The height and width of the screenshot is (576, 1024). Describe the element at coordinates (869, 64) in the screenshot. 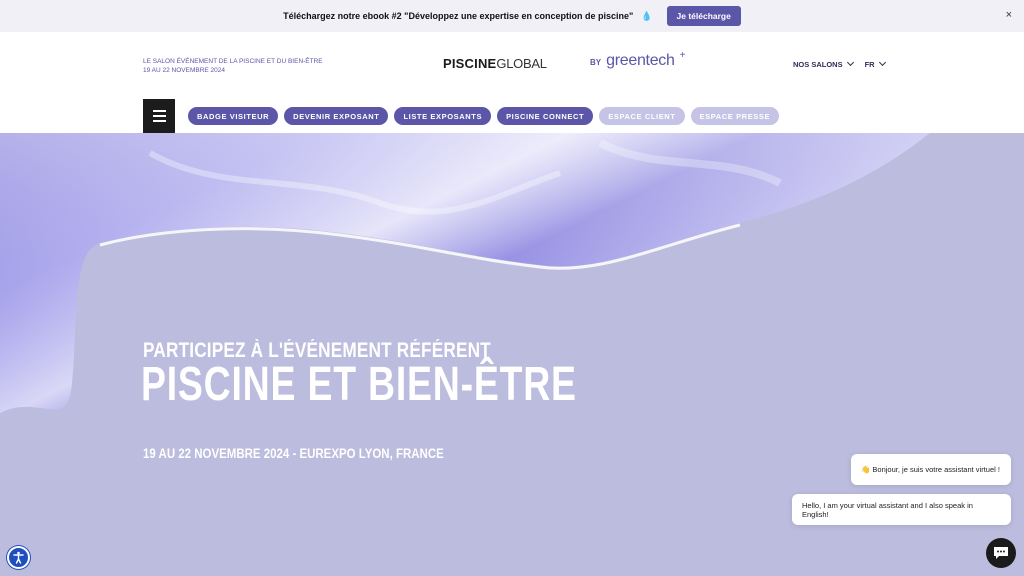

I see `language-label: FR` at that location.